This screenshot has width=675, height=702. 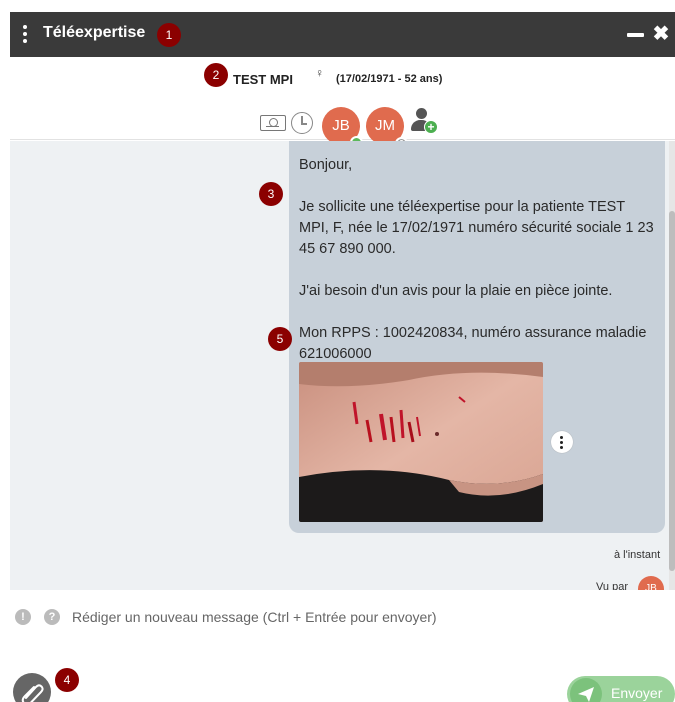 I want to click on seen-by-label: Vu par, so click(x=612, y=585).